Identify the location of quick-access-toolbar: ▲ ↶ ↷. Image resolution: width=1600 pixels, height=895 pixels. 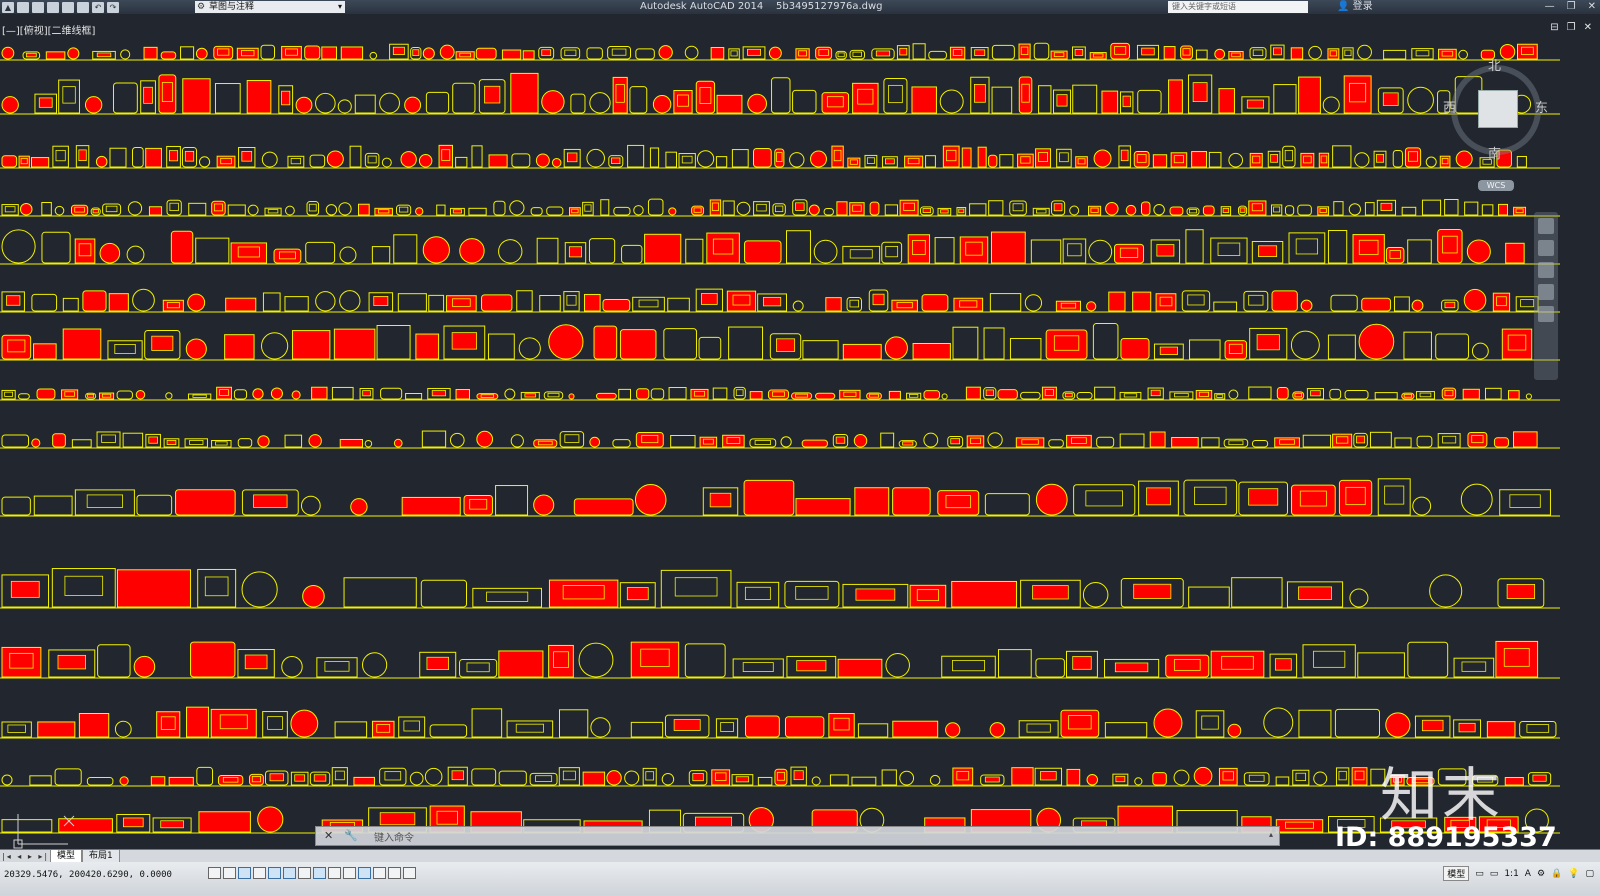
(60, 7).